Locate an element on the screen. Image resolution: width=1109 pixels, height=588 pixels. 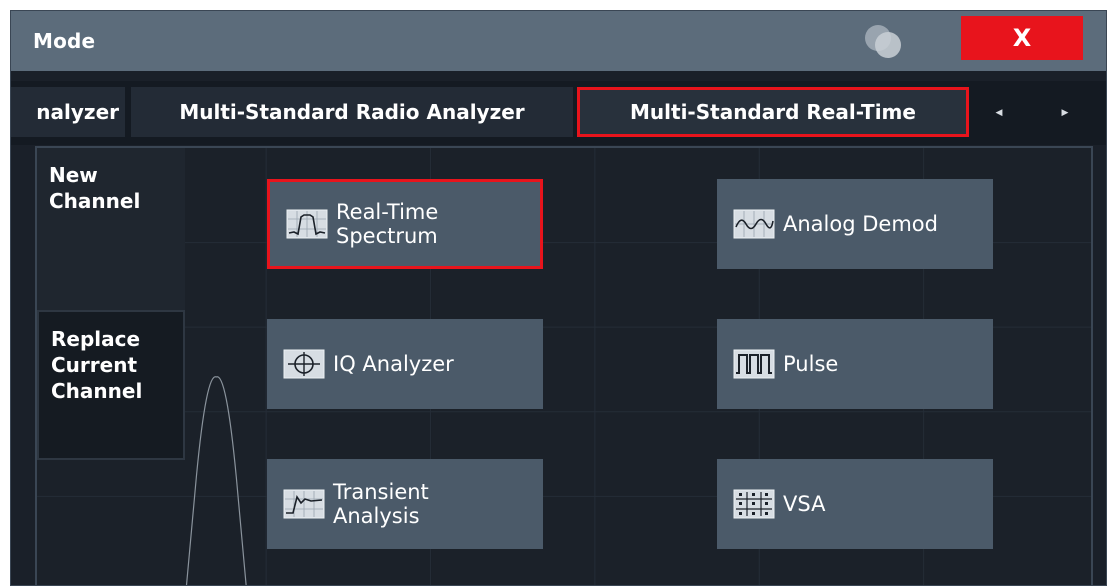
close-button: X is located at coordinates (1022, 38).